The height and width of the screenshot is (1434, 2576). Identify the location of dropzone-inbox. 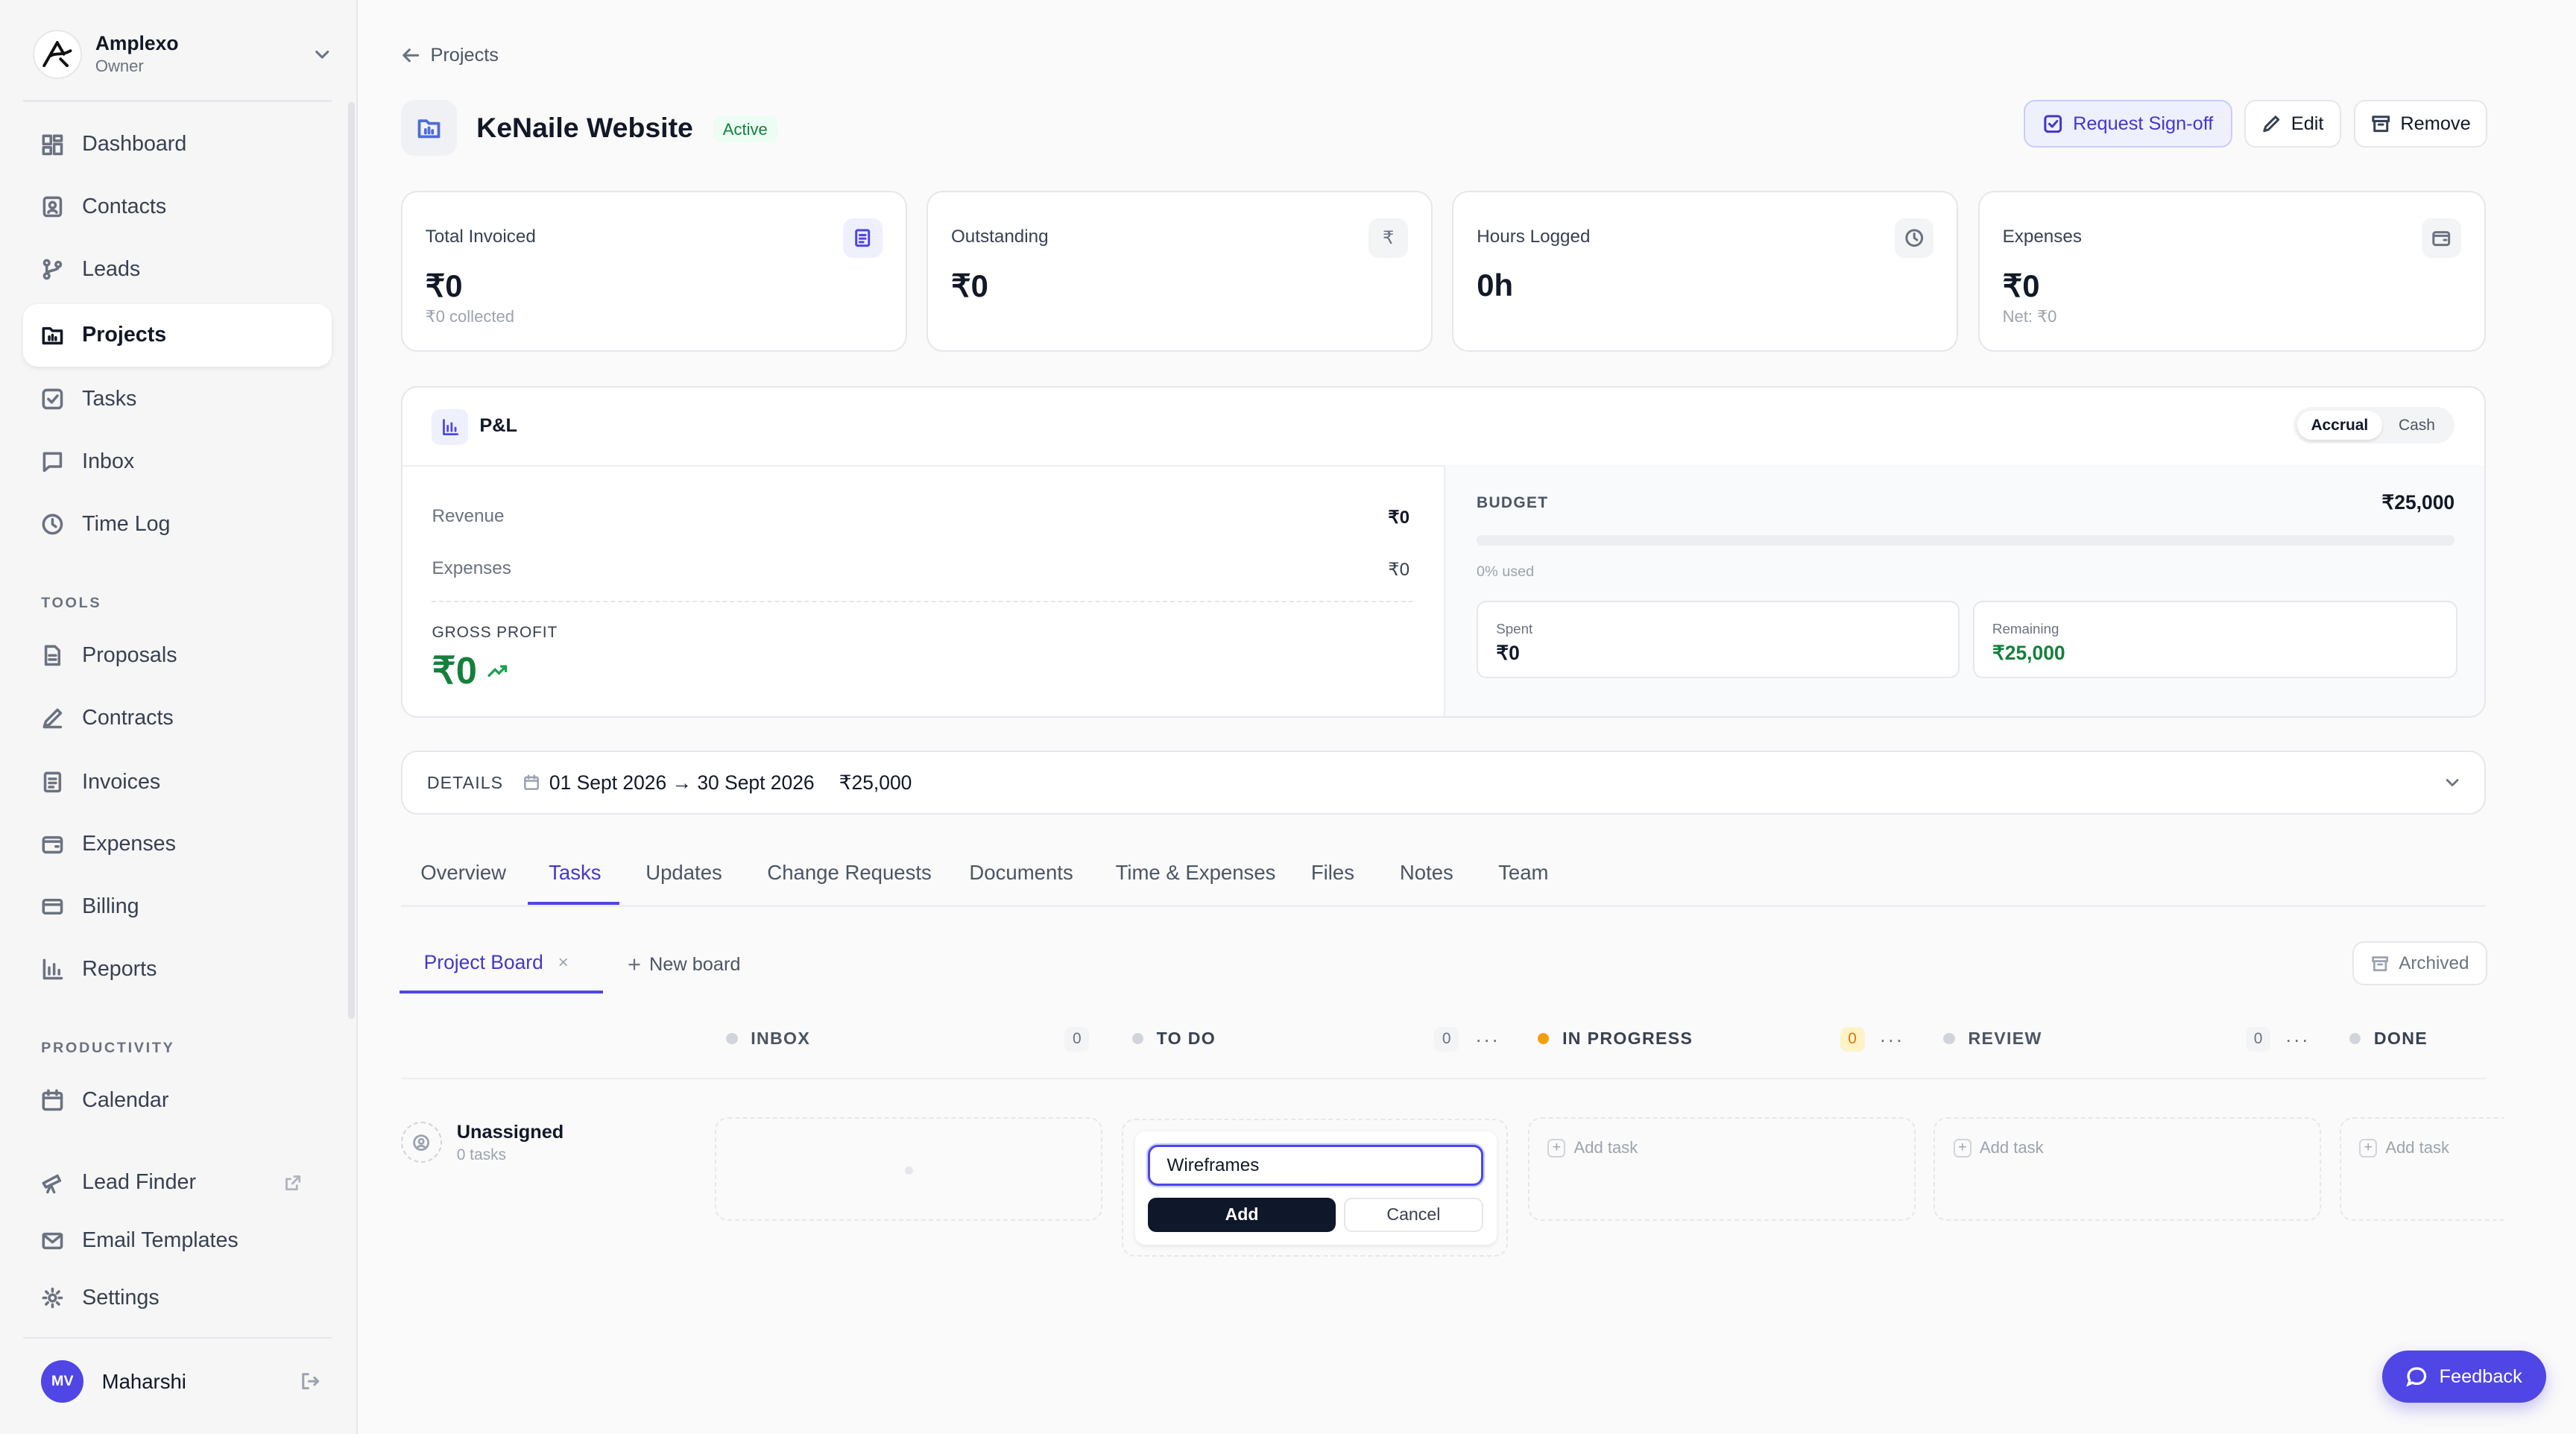
(908, 1169).